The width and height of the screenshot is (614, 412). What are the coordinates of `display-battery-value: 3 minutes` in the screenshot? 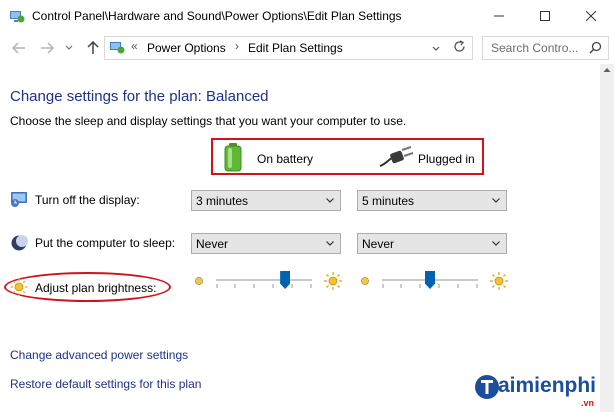 It's located at (222, 201).